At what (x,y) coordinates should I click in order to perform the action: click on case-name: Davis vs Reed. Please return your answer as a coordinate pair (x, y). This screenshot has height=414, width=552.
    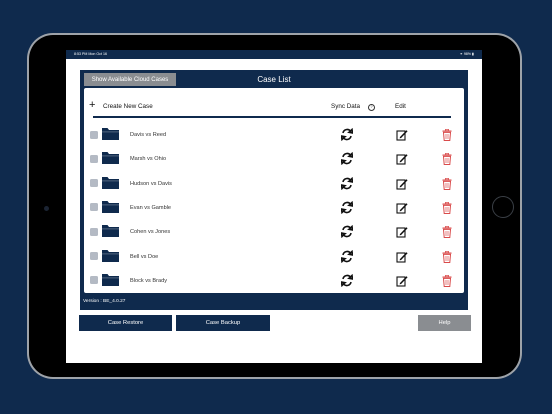
    Looking at the image, I should click on (148, 135).